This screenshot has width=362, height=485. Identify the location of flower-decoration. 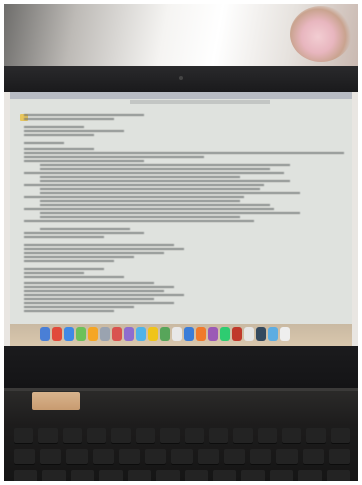
(321, 34).